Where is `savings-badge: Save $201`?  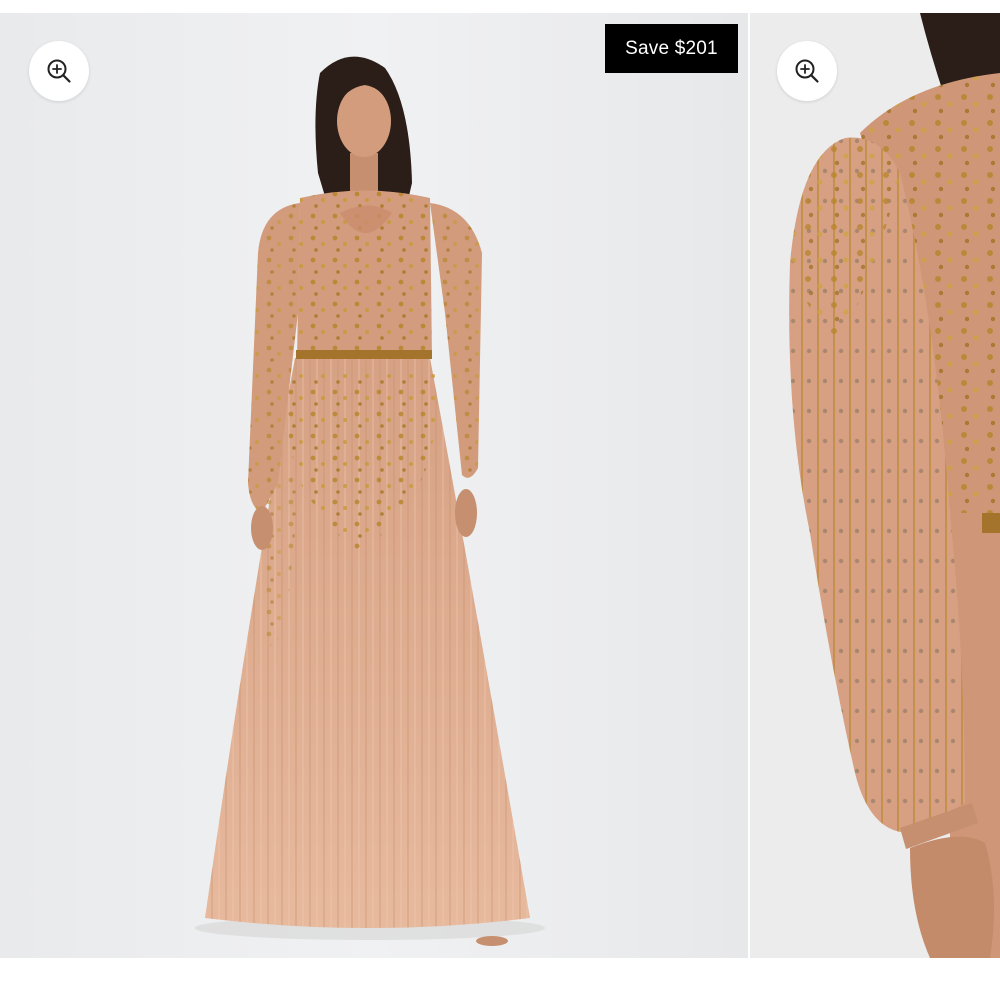
savings-badge: Save $201 is located at coordinates (671, 48).